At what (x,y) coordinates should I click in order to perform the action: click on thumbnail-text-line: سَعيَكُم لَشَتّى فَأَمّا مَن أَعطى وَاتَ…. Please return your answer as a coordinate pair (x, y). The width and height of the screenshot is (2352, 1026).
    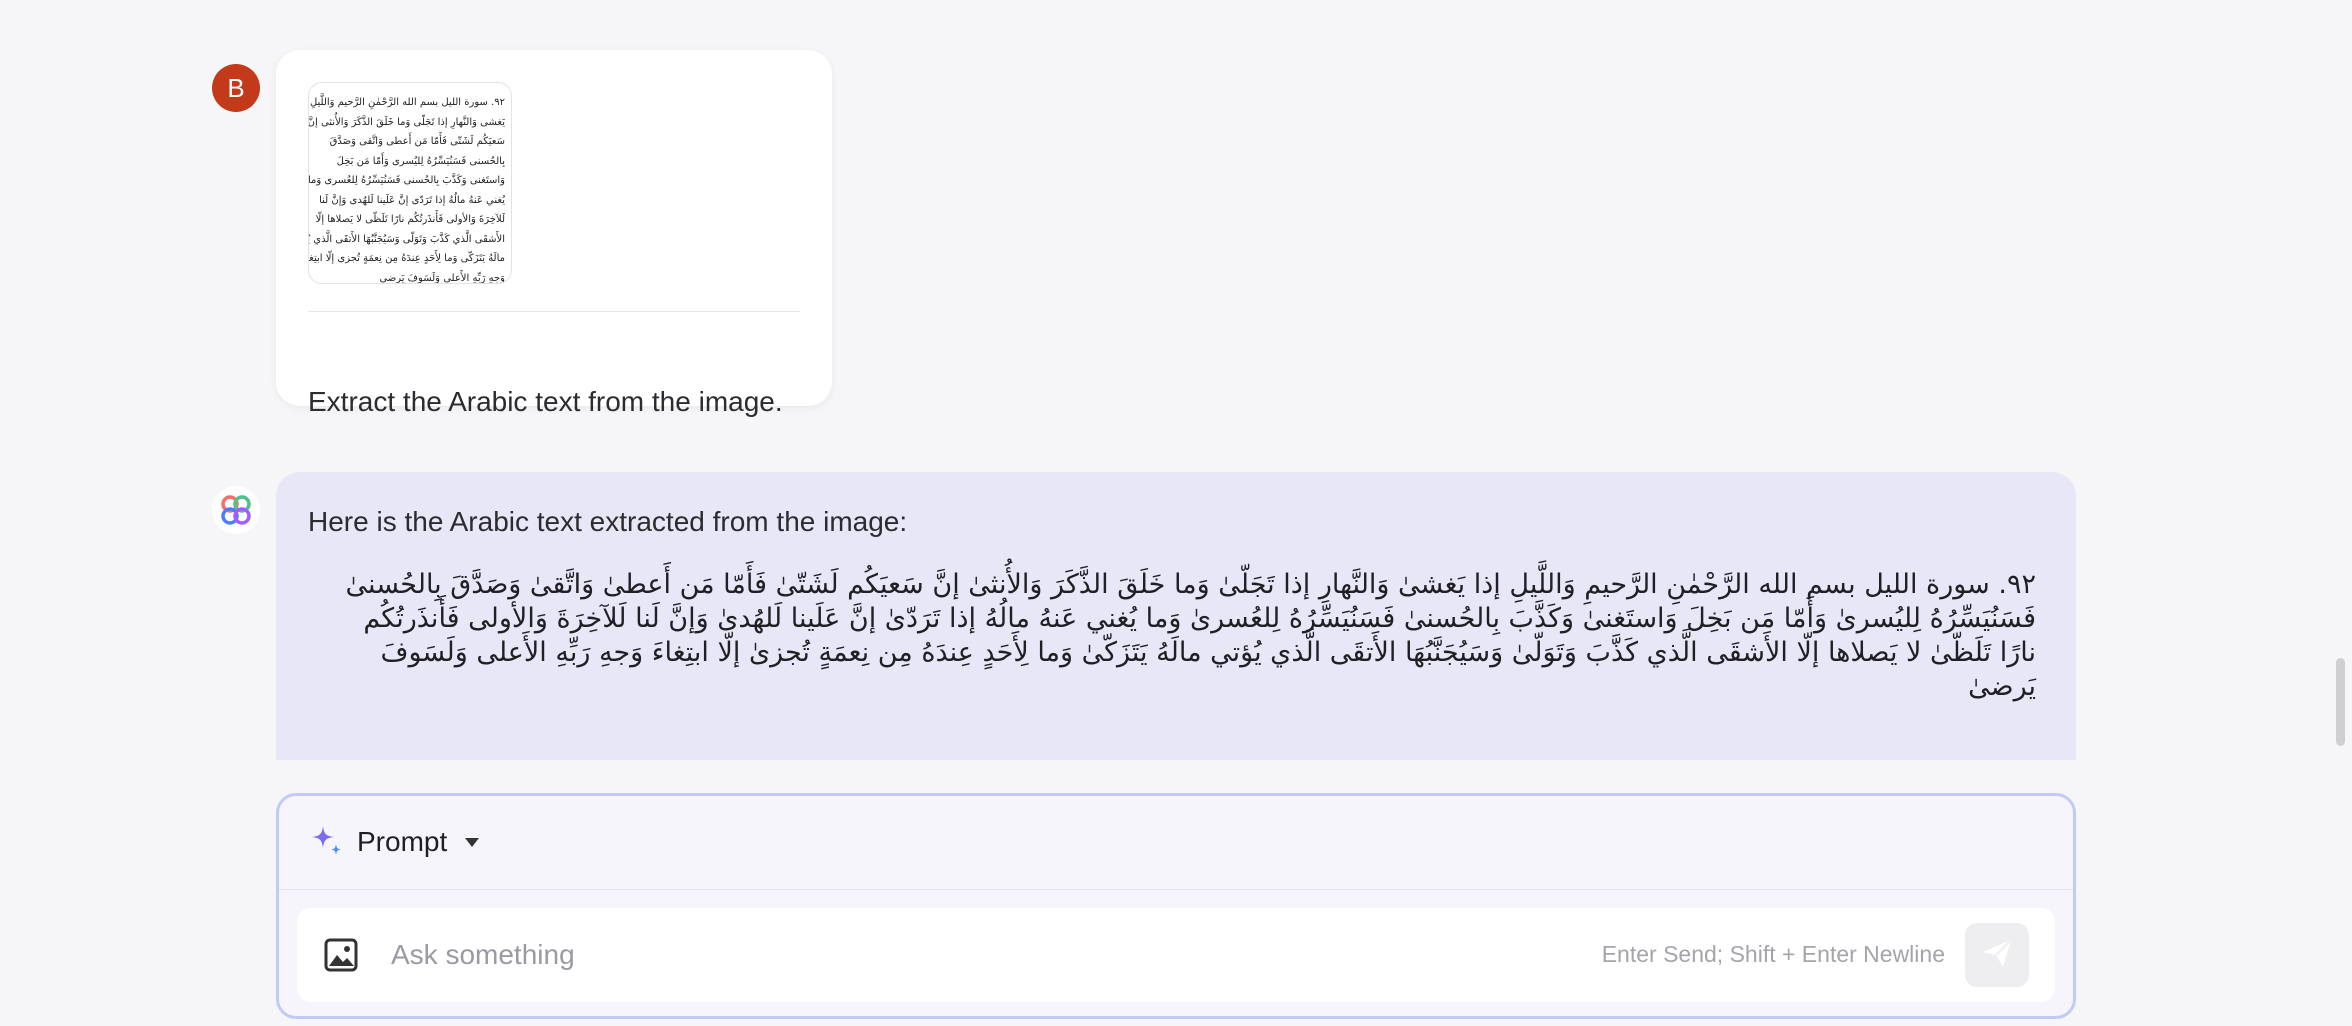
    Looking at the image, I should click on (417, 141).